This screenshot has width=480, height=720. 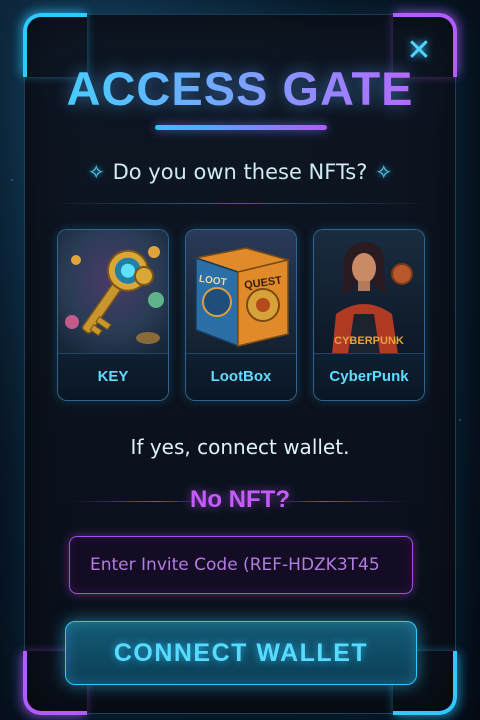 I want to click on nft-card-label: KEY, so click(x=113, y=376).